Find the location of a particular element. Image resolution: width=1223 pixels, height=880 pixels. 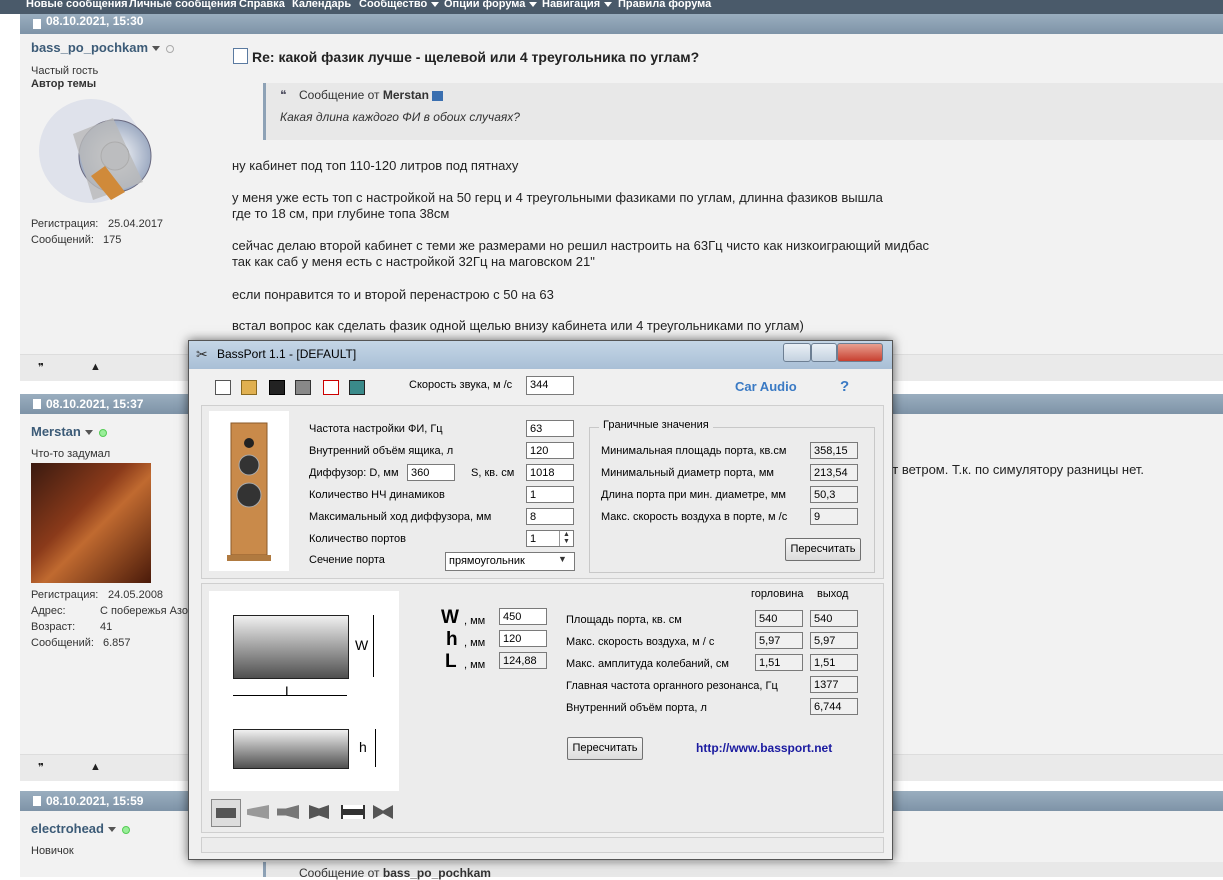

nav-navigation: Навигация is located at coordinates (577, 5).